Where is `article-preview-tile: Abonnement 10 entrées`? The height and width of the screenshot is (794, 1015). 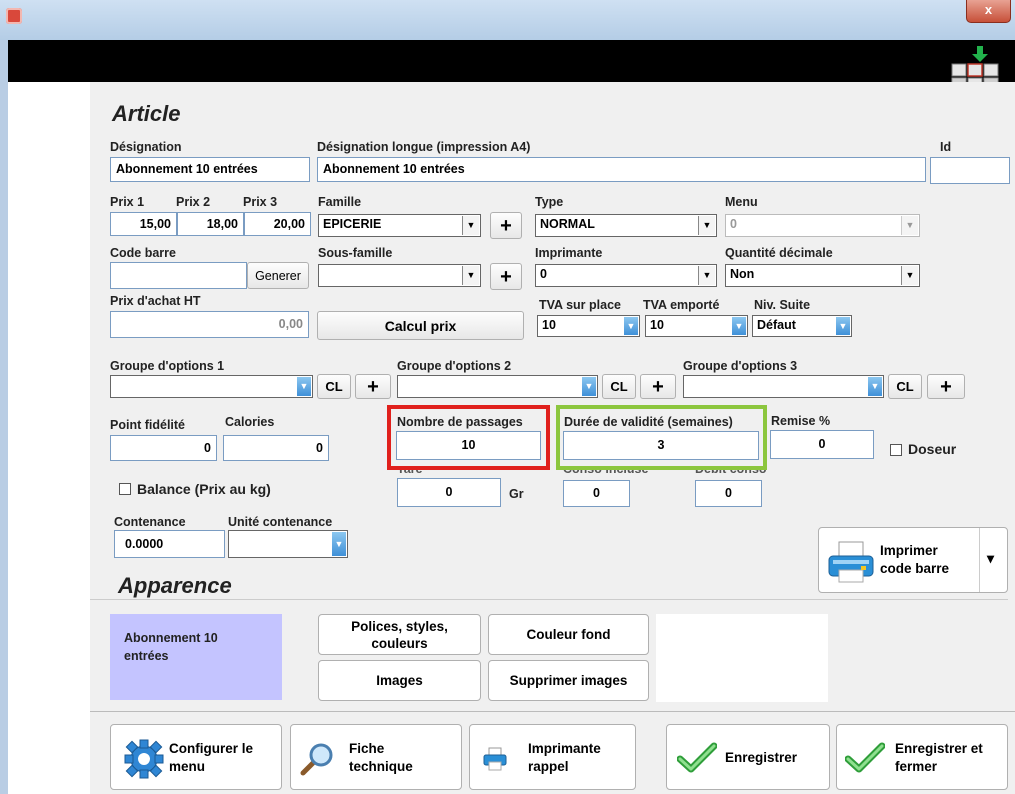 article-preview-tile: Abonnement 10 entrées is located at coordinates (196, 657).